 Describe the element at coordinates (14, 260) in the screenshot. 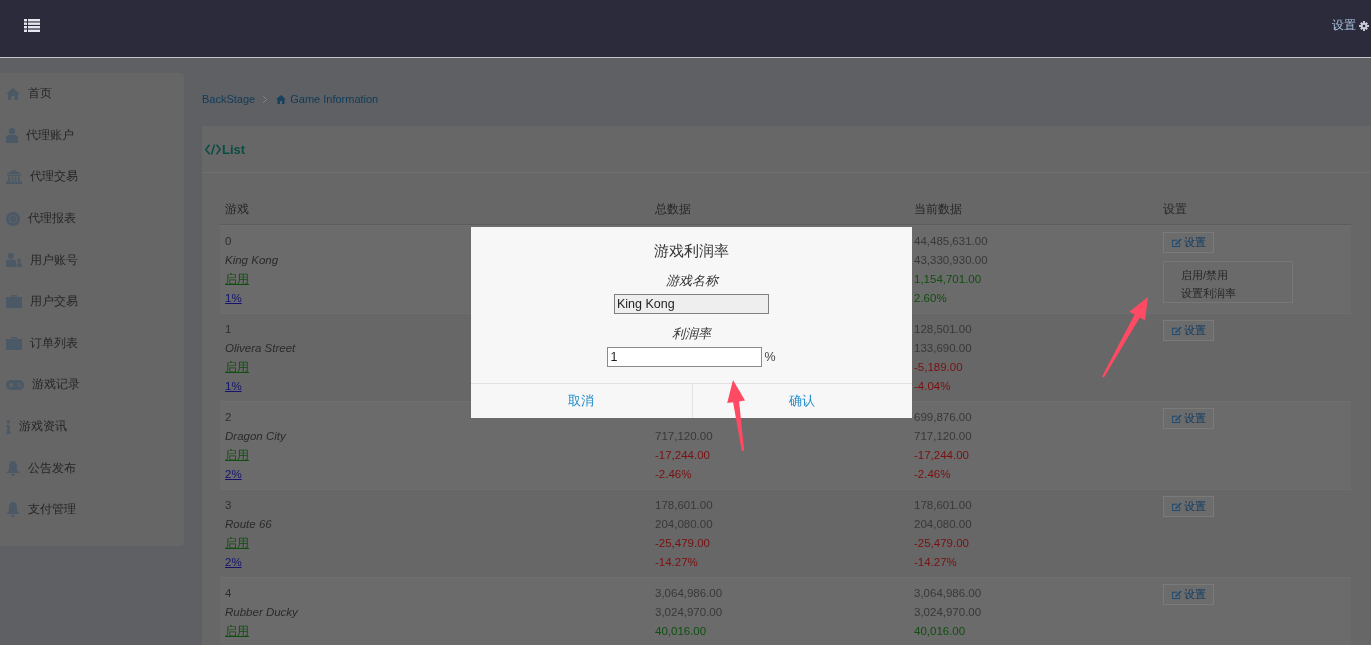

I see `users-icon` at that location.